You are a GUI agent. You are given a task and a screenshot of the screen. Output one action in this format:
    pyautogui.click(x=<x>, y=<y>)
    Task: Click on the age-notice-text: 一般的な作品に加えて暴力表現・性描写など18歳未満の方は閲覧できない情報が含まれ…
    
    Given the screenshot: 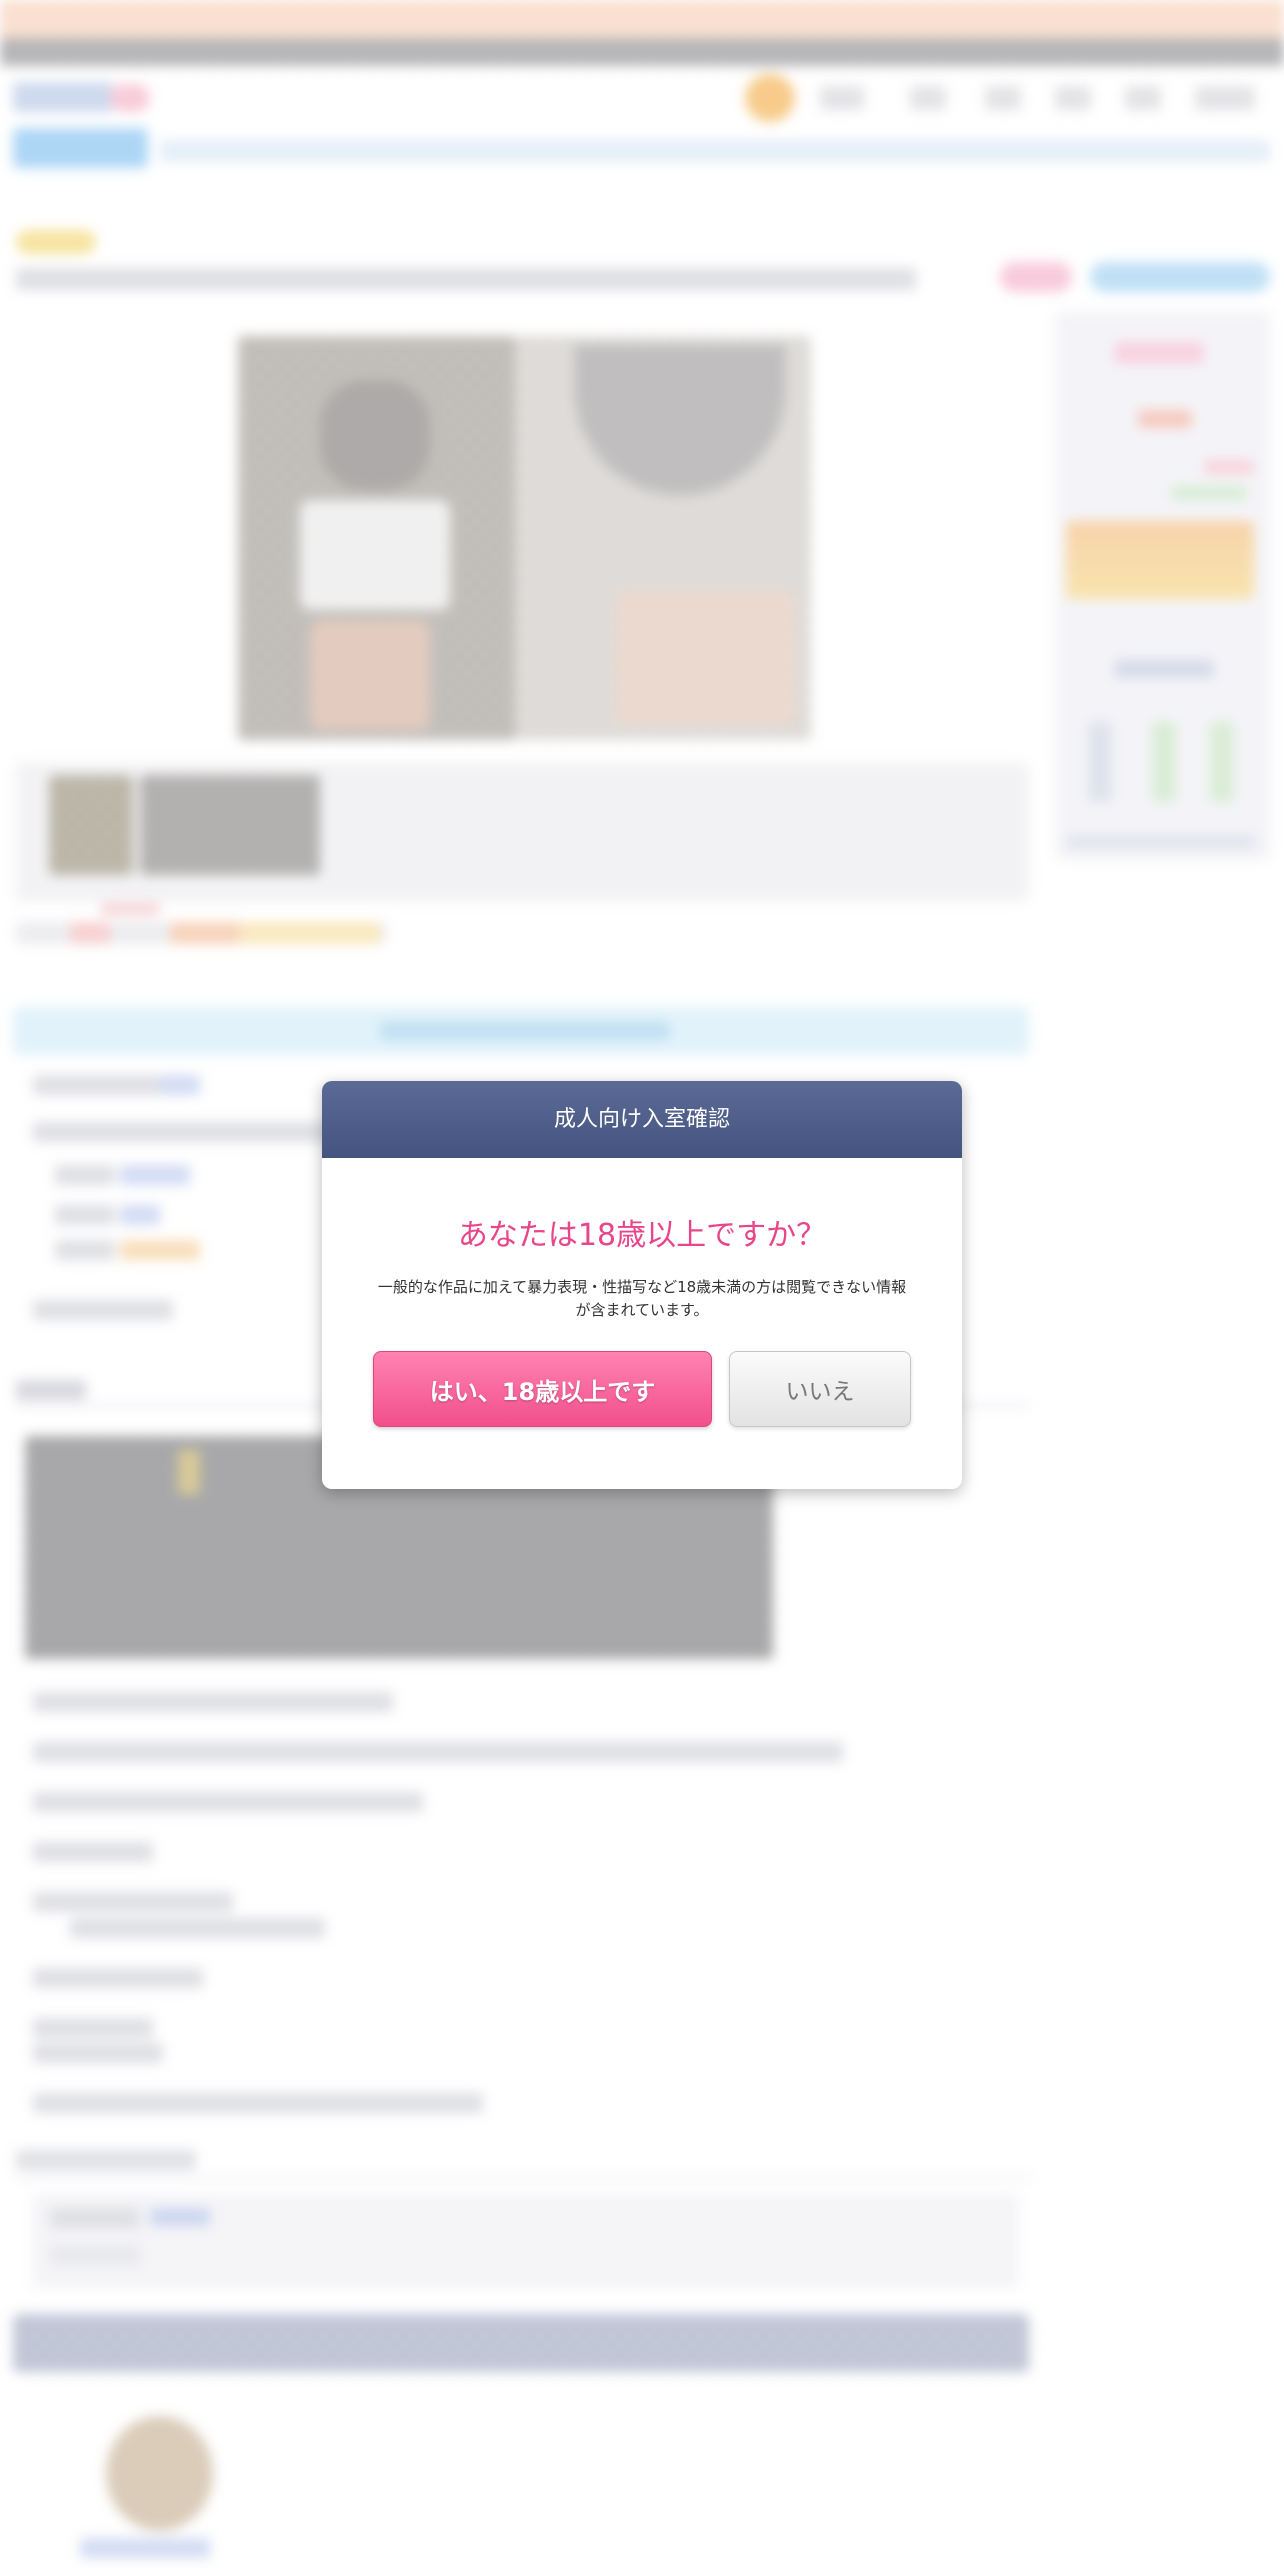 What is the action you would take?
    pyautogui.click(x=642, y=1298)
    